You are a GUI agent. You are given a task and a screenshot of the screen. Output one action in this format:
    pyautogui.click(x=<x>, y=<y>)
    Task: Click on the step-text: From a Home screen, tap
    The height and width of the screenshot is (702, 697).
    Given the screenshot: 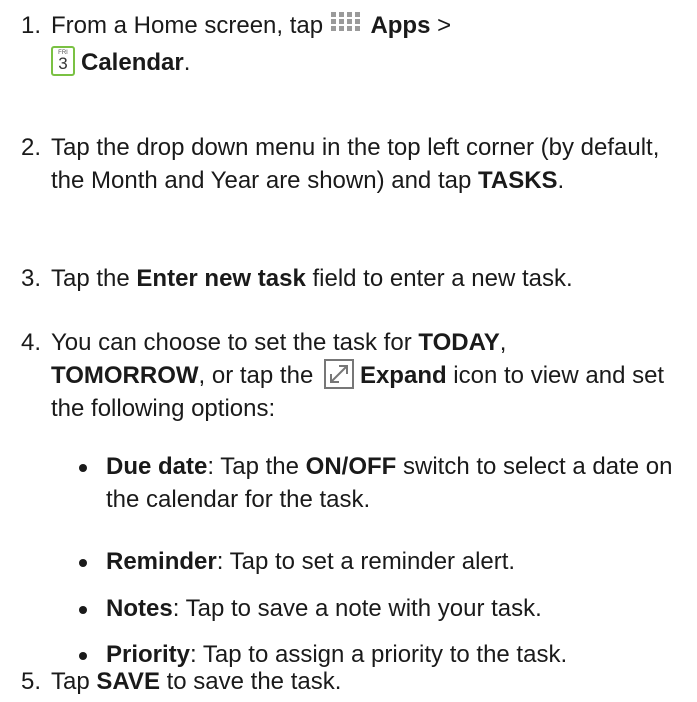 What is the action you would take?
    pyautogui.click(x=190, y=25)
    